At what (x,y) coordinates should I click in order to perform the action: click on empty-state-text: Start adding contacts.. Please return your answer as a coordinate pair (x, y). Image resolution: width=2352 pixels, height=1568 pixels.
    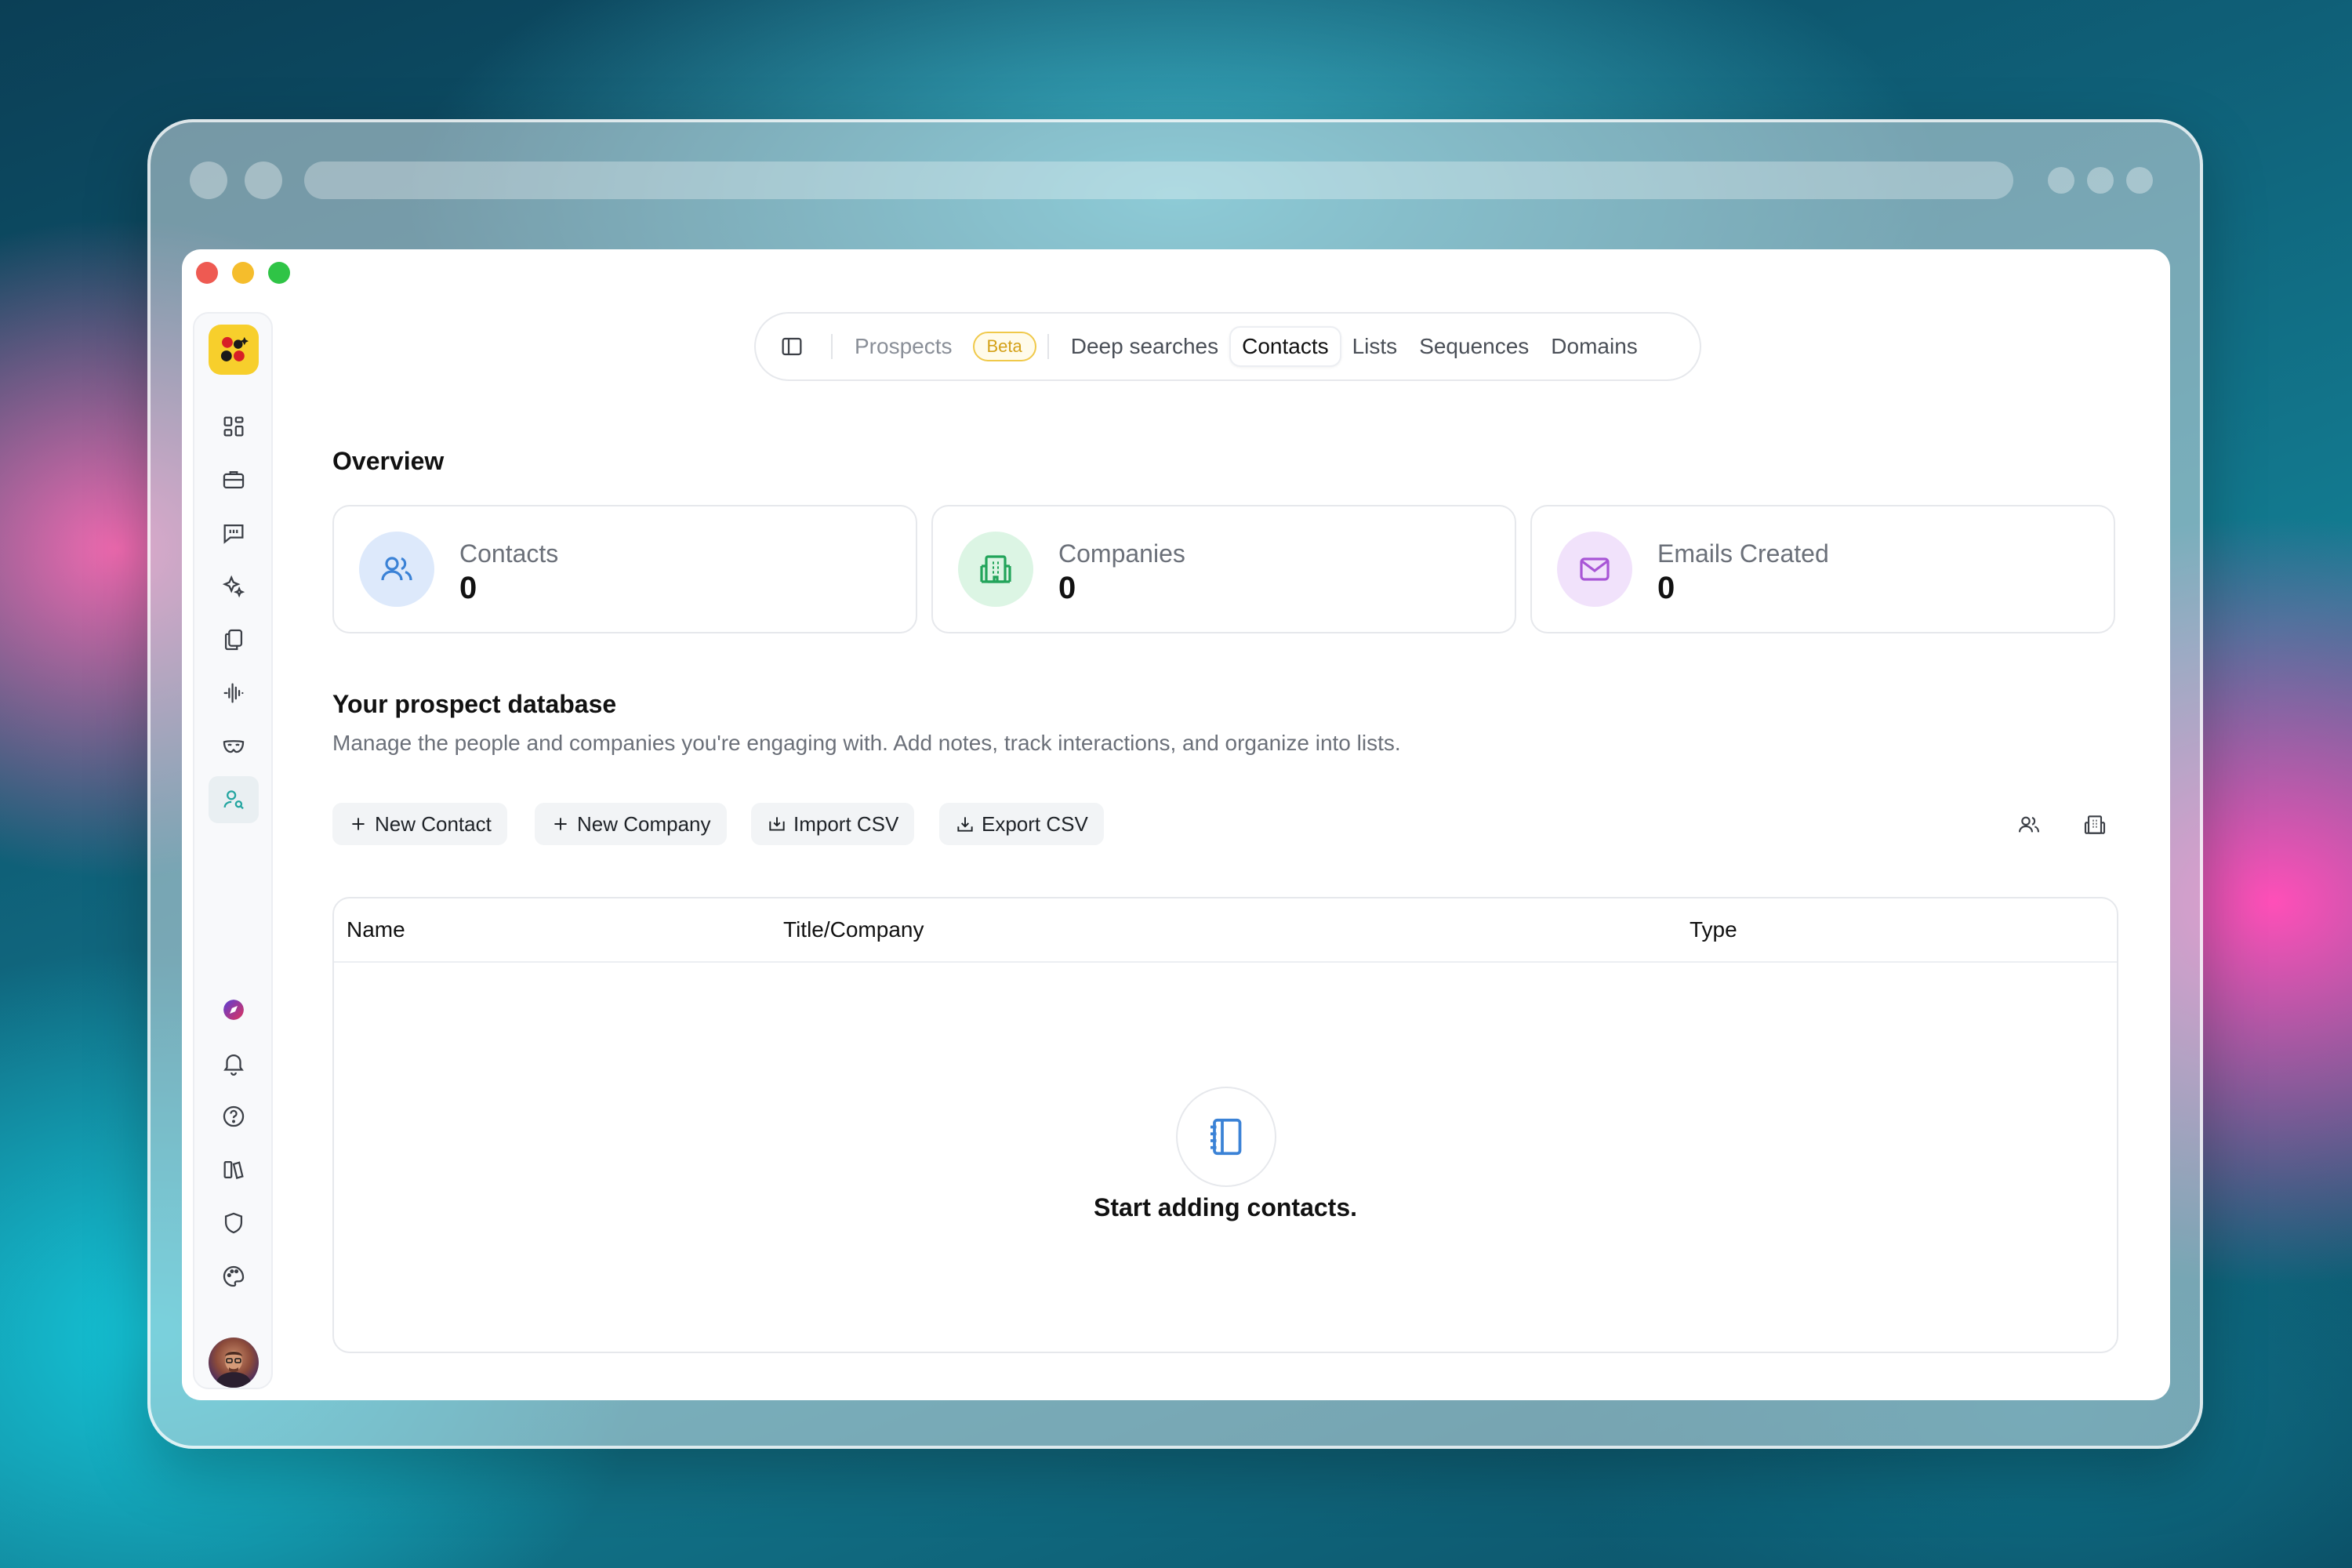
    Looking at the image, I should click on (1225, 1207).